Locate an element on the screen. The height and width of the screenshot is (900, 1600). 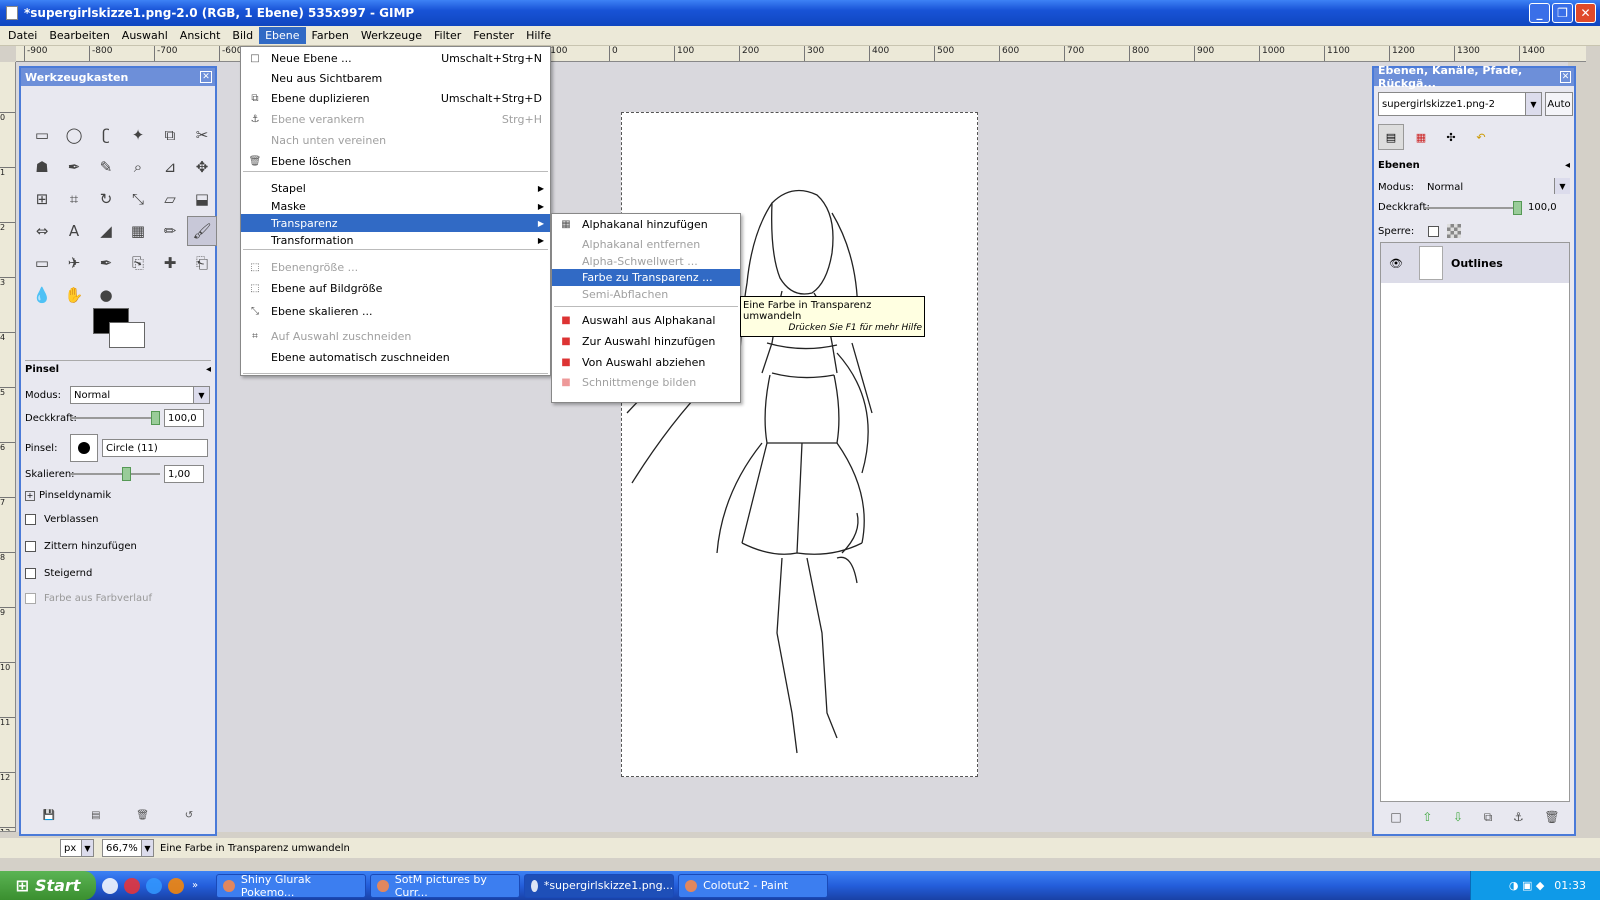
perspective-clone-tool-icon: ⎗ is located at coordinates (202, 263).